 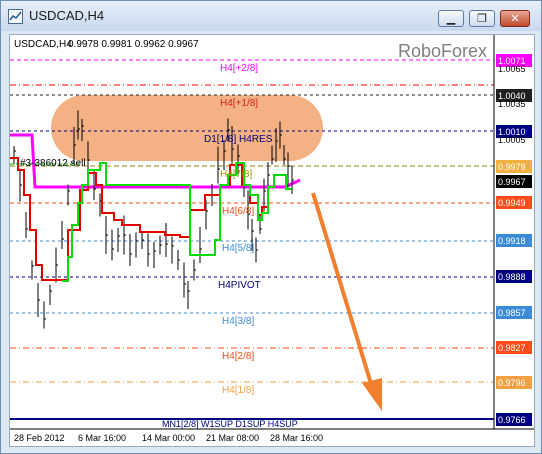 What do you see at coordinates (442, 51) in the screenshot?
I see `broker-watermark: RoboForex` at bounding box center [442, 51].